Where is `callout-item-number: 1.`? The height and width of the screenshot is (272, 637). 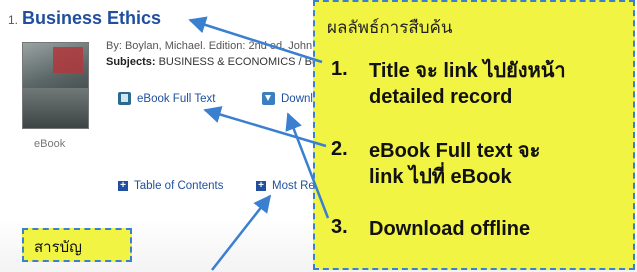
callout-item-number: 1. is located at coordinates (339, 69).